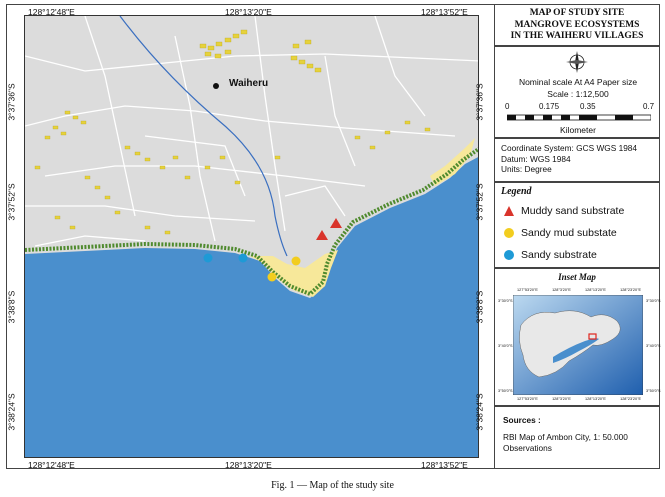 This screenshot has width=665, height=497. I want to click on coord-bottom-3: 128°13'52"E, so click(444, 465).